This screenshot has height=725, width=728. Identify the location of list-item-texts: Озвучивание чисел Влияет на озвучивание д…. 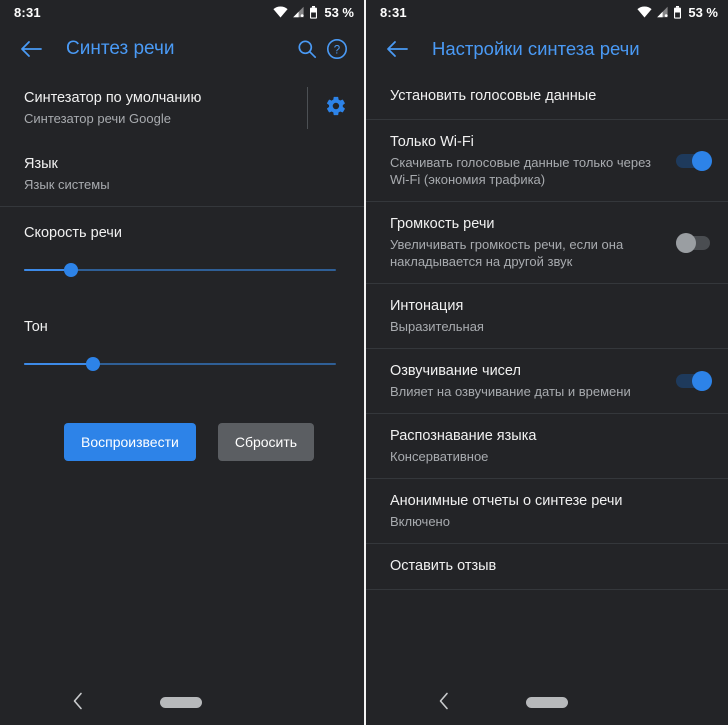
(526, 381).